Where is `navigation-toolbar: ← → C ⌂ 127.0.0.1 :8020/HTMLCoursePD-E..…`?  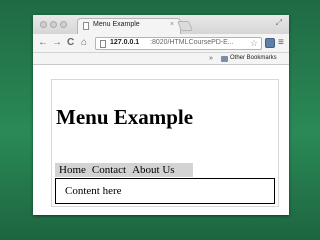 navigation-toolbar: ← → C ⌂ 127.0.0.1 :8020/HTMLCoursePD-E..… is located at coordinates (161, 43).